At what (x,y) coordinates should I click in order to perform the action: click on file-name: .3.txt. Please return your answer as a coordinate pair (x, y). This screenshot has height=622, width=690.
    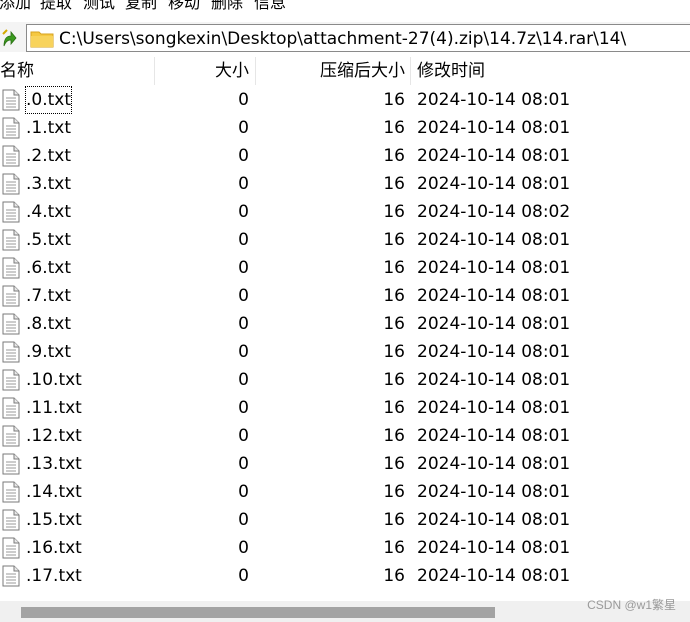
    Looking at the image, I should click on (49, 184).